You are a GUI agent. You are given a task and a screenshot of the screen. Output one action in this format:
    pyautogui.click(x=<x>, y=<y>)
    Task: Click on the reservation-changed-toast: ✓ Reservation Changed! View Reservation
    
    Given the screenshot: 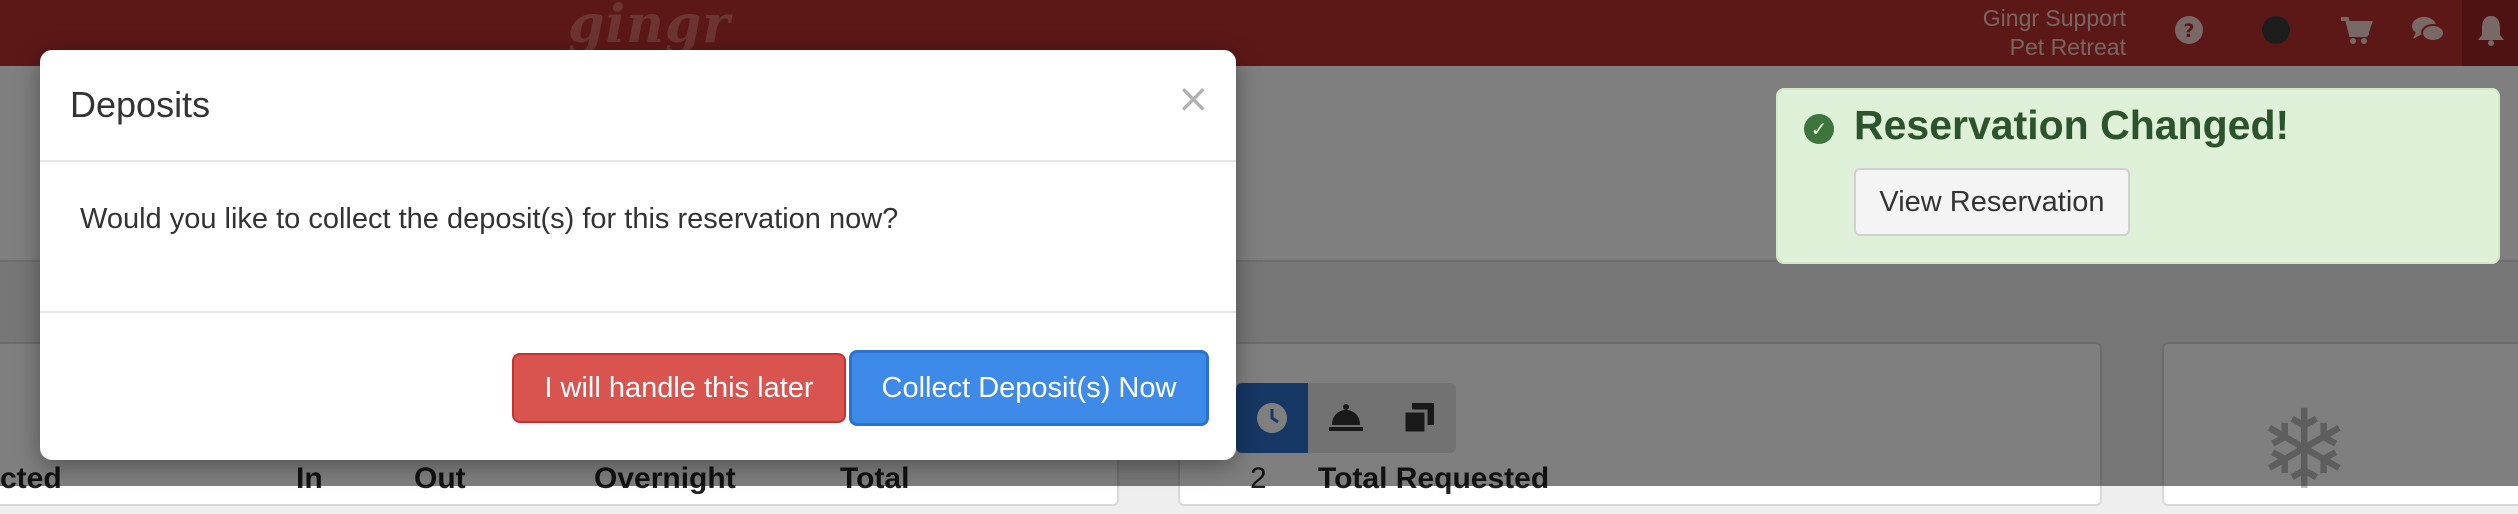 What is the action you would take?
    pyautogui.click(x=2138, y=176)
    